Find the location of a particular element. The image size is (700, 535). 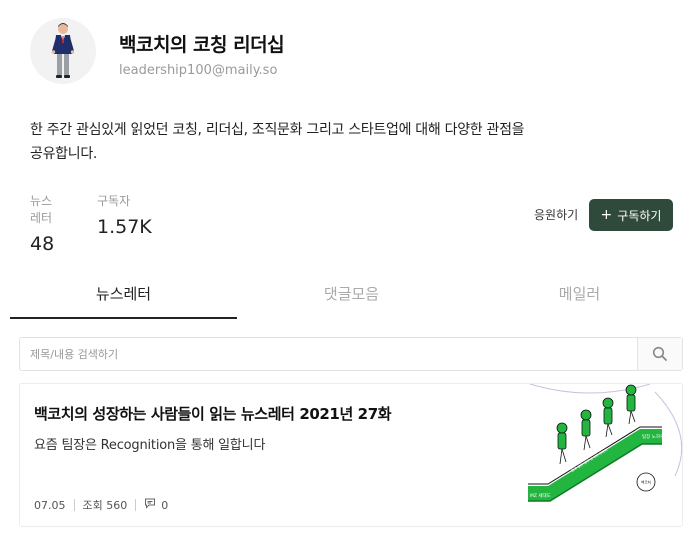

thumb-label-mz: MZ 세대도 is located at coordinates (540, 495).